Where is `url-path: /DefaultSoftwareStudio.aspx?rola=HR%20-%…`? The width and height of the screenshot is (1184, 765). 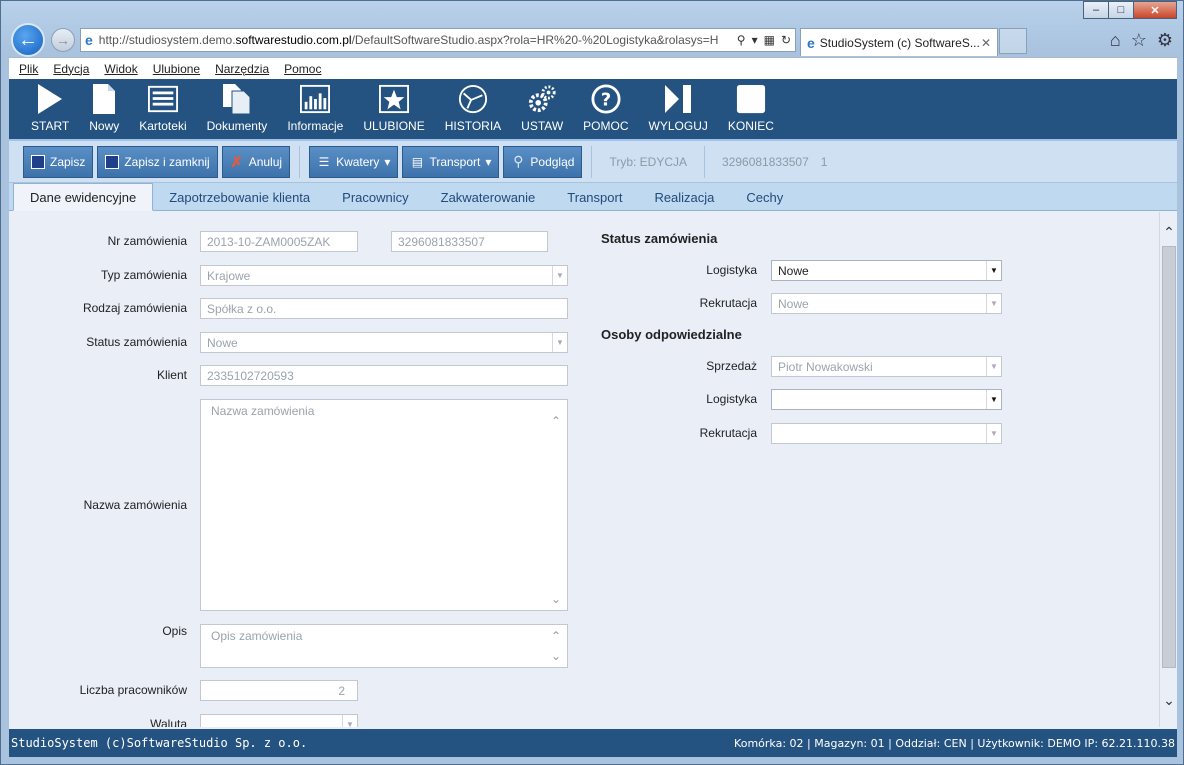
url-path: /DefaultSoftwareStudio.aspx?rola=HR%20-%… is located at coordinates (535, 40).